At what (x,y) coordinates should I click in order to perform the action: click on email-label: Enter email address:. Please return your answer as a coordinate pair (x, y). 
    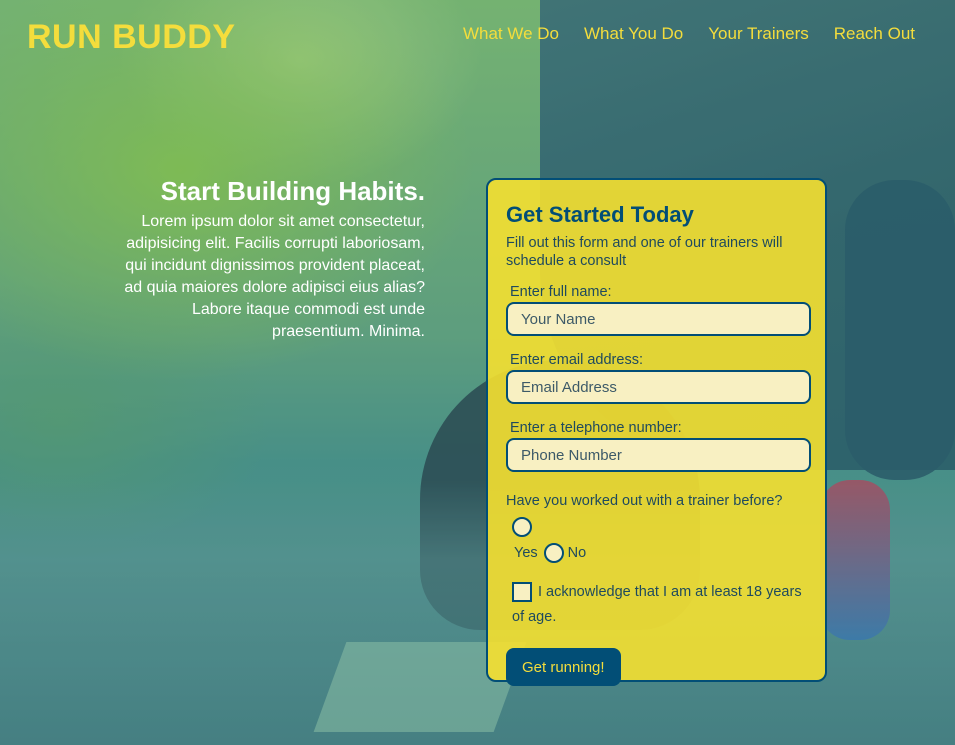
    Looking at the image, I should click on (576, 360).